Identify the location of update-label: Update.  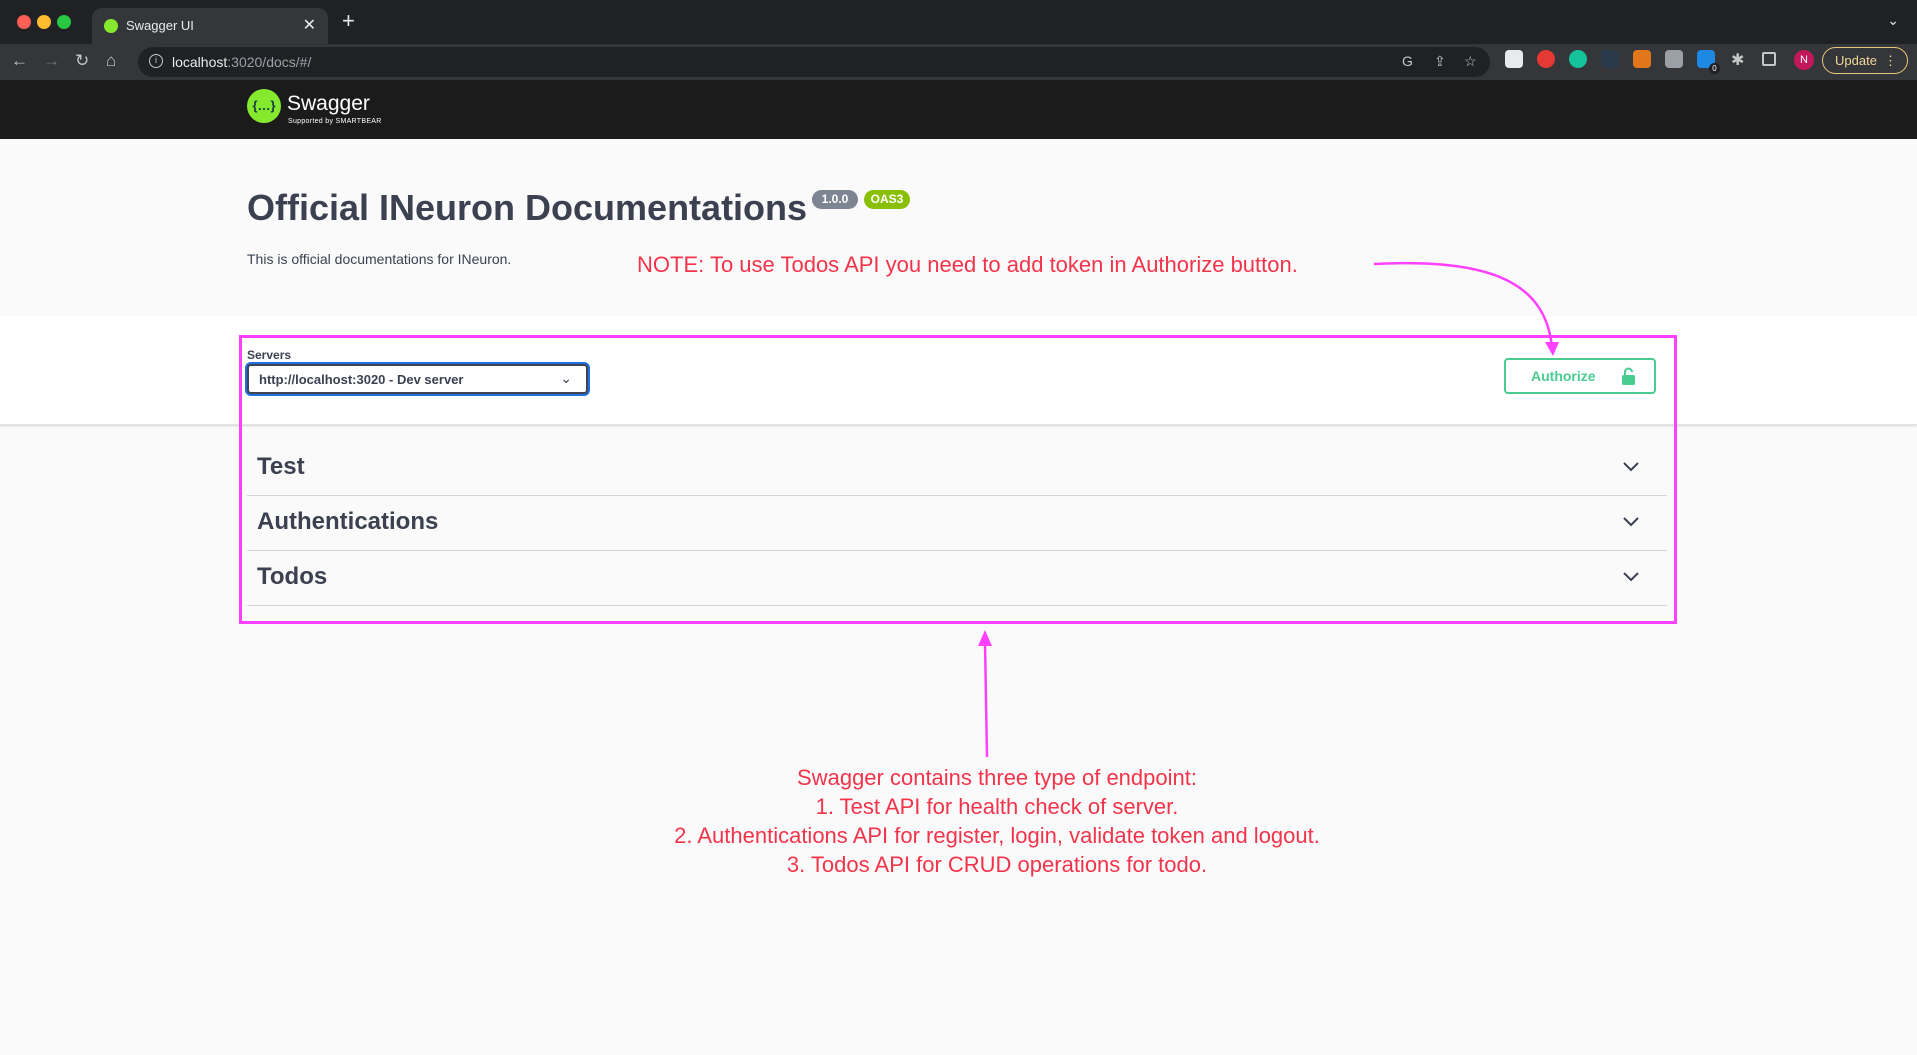
(1856, 60).